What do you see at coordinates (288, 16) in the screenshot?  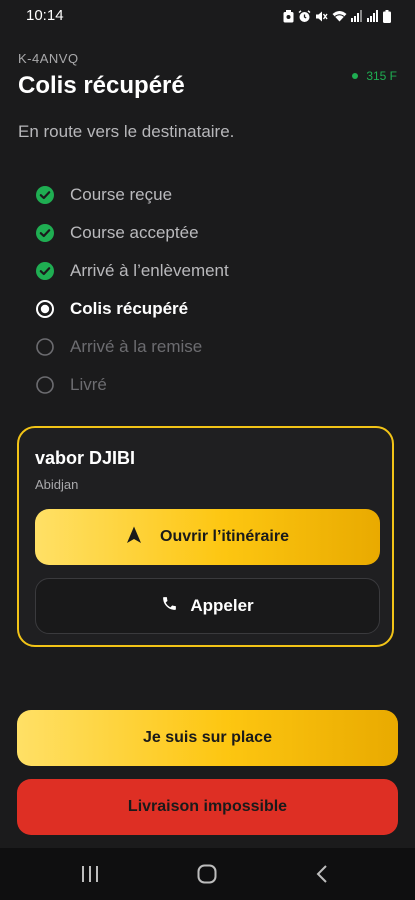 I see `image-icon` at bounding box center [288, 16].